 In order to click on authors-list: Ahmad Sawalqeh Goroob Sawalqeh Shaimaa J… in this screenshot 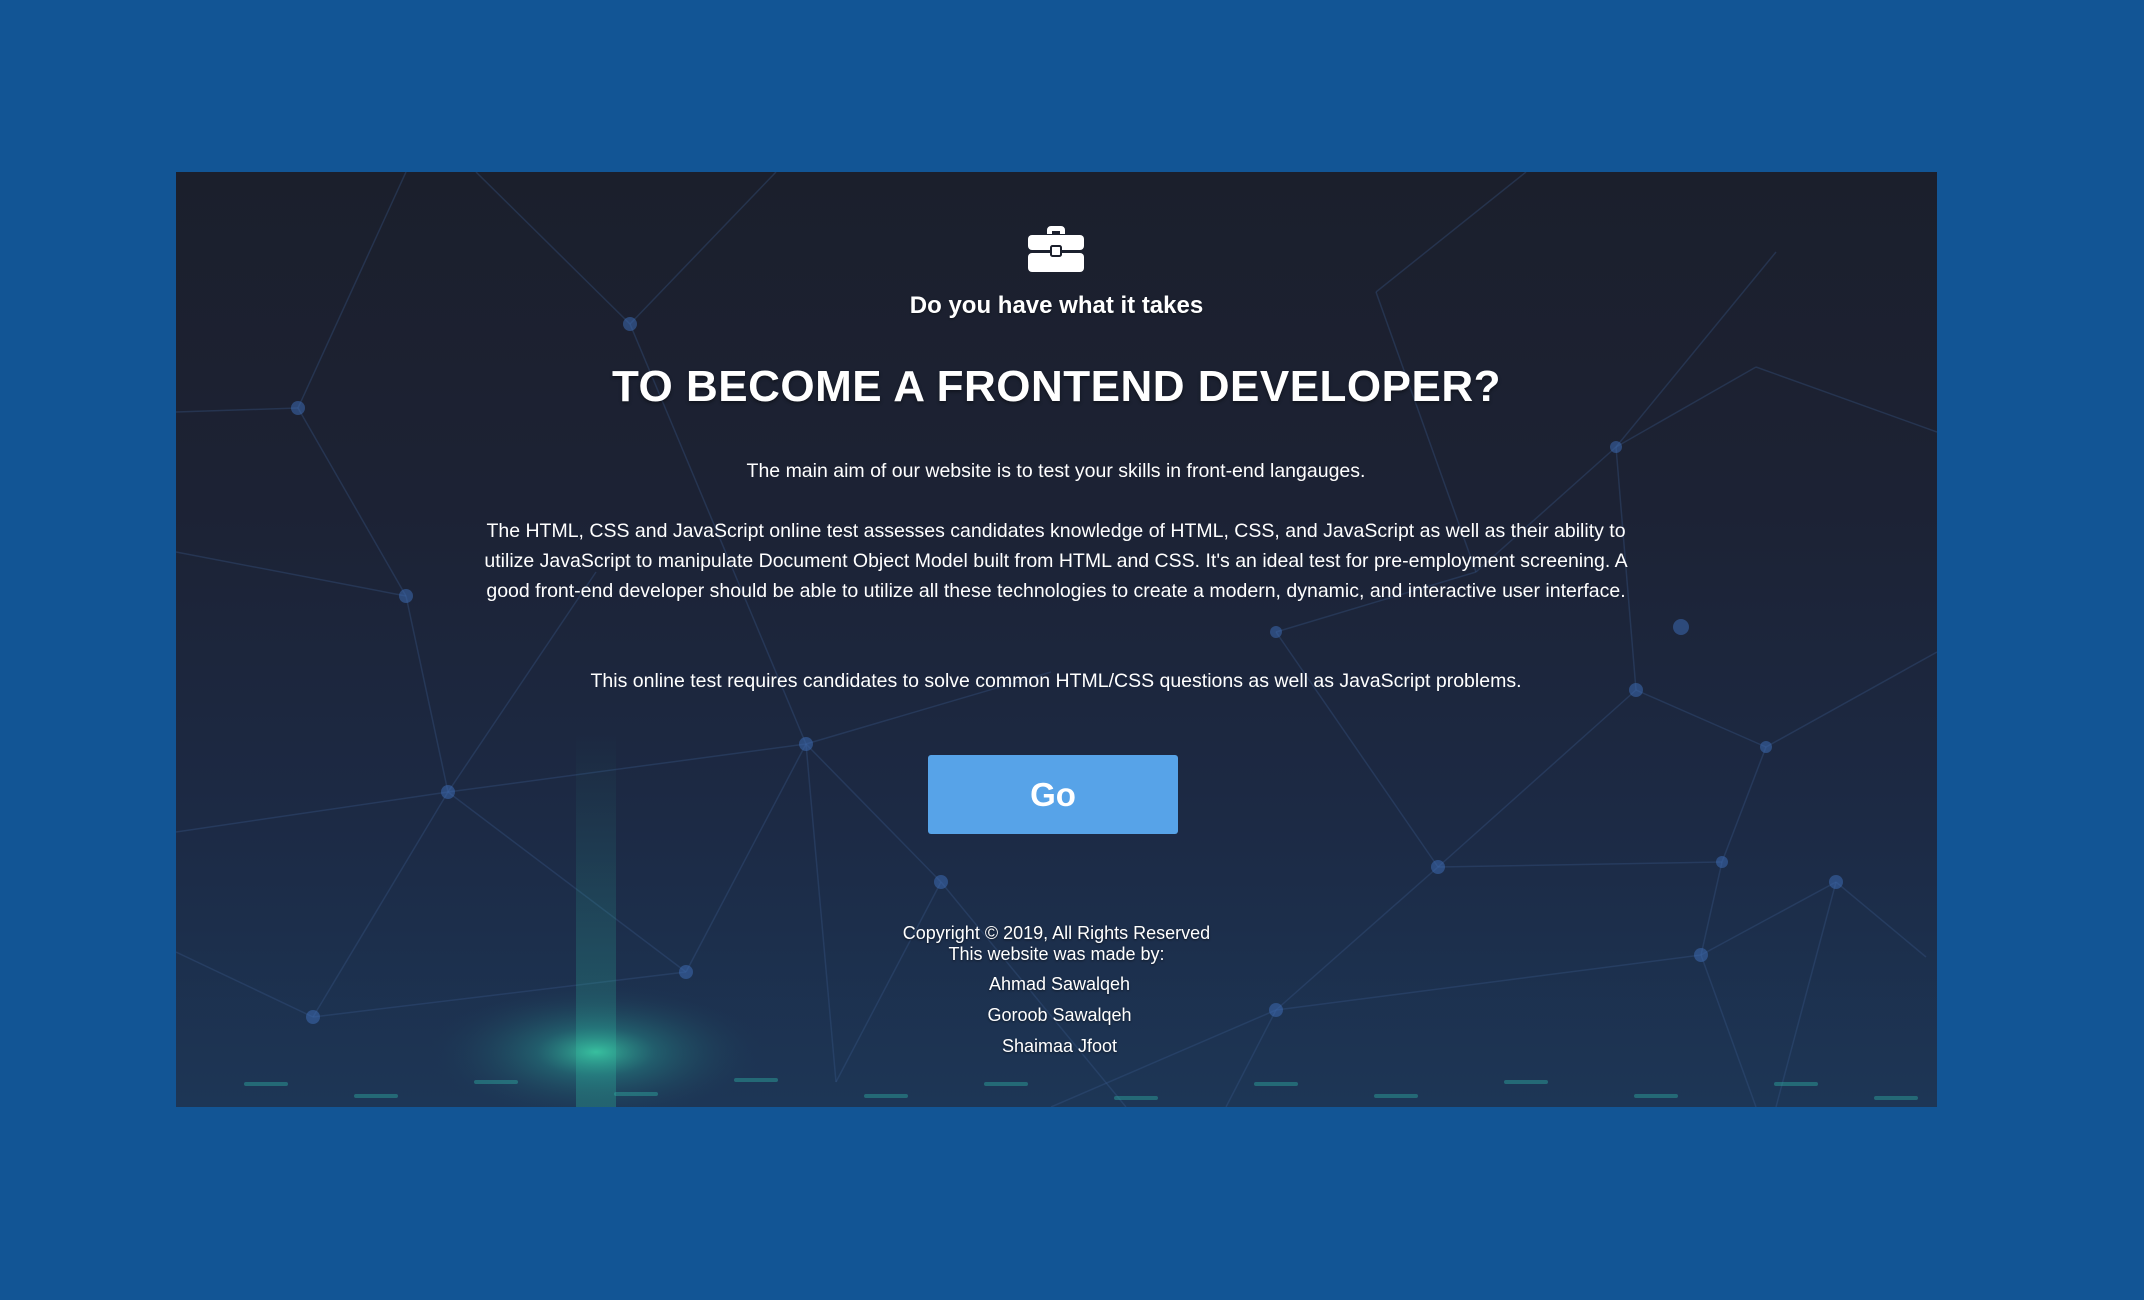, I will do `click(1056, 1015)`.